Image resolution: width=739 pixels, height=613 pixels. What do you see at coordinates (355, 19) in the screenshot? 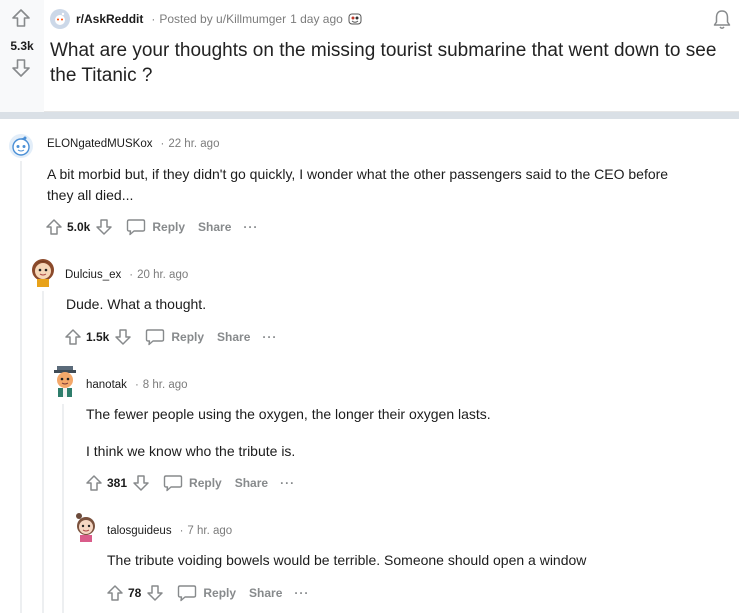
I see `award-icon` at bounding box center [355, 19].